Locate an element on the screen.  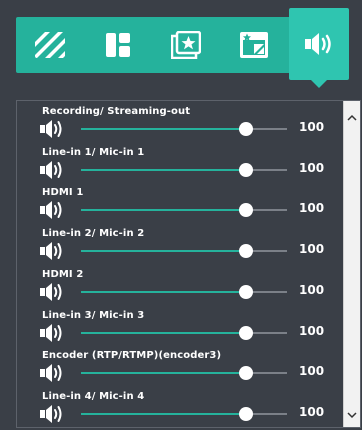
channel-row: Encoder (RTP/RTMP)(encoder3) 100 is located at coordinates (179, 369).